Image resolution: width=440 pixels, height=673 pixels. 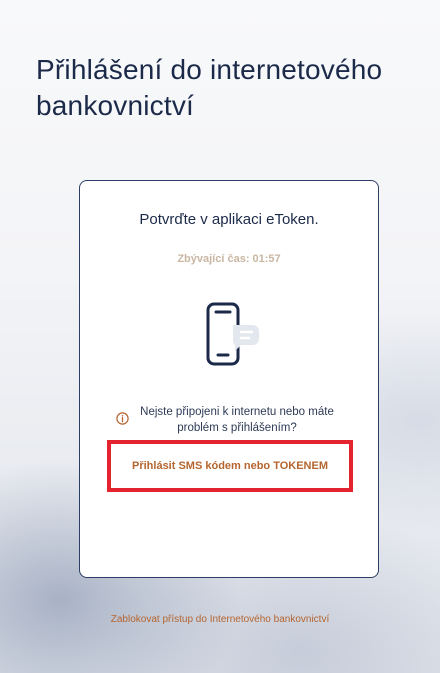 What do you see at coordinates (230, 466) in the screenshot?
I see `sms-token-login-link: Přihlásit SMS kódem nebo TOKENEM` at bounding box center [230, 466].